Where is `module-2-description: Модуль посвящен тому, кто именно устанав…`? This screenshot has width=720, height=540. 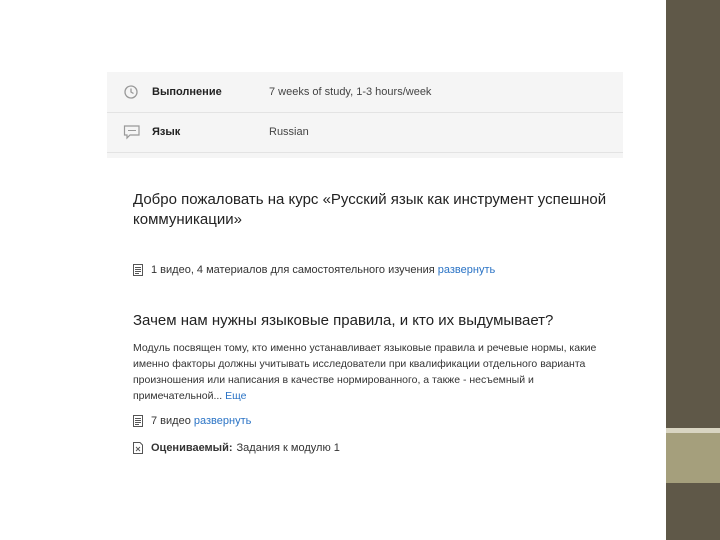 module-2-description: Модуль посвящен тому, кто именно устанав… is located at coordinates (368, 372).